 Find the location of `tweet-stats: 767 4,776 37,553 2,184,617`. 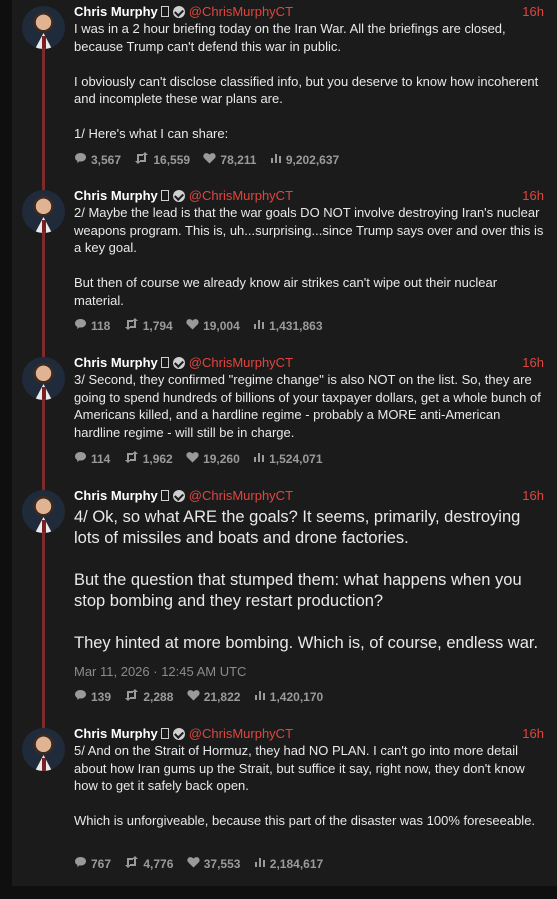

tweet-stats: 767 4,776 37,553 2,184,617 is located at coordinates (203, 864).